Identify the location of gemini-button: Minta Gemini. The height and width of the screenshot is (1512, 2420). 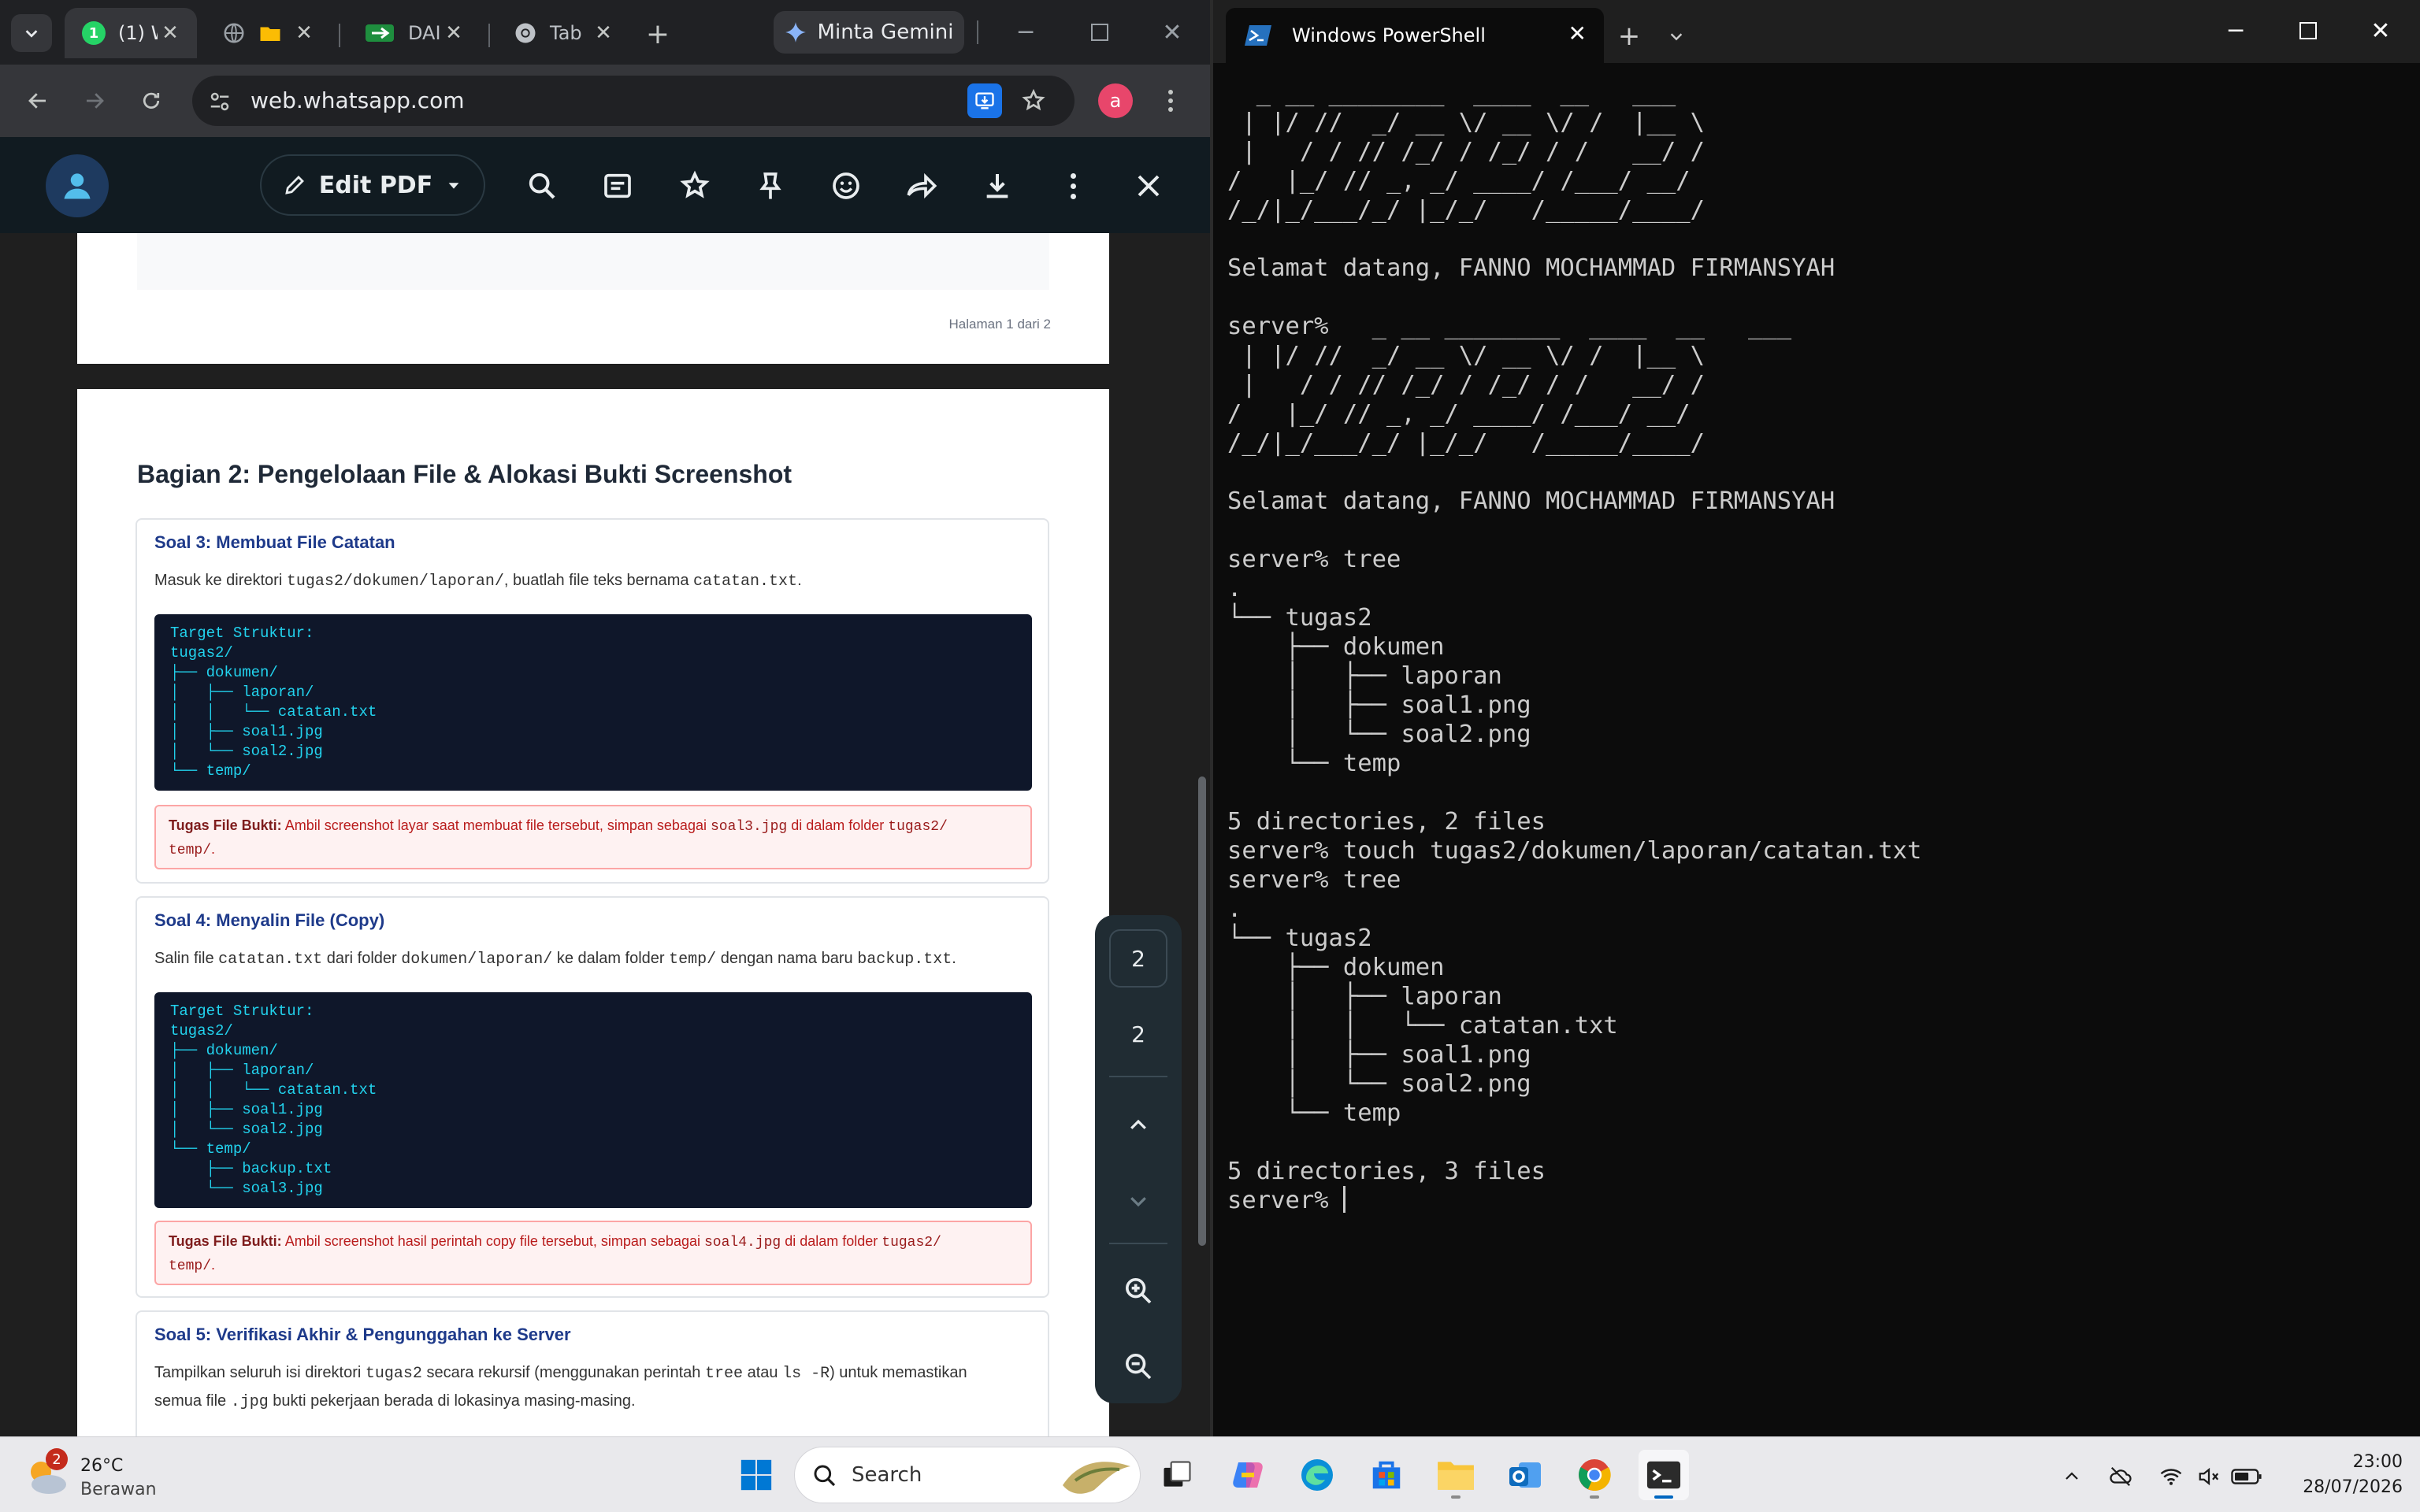
(869, 32).